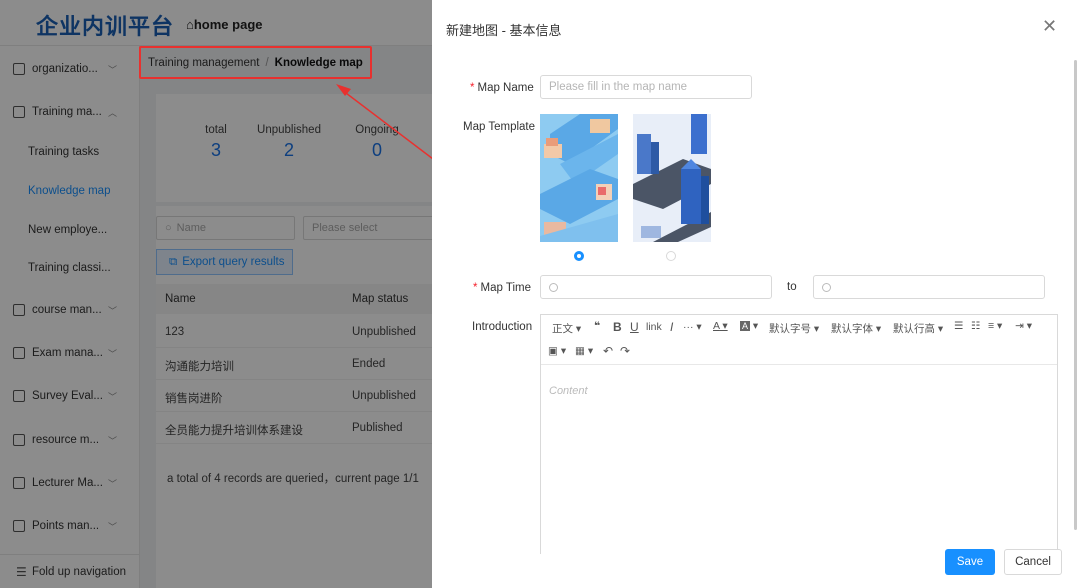  I want to click on font-family-select: 默认字体 ▾, so click(856, 328).